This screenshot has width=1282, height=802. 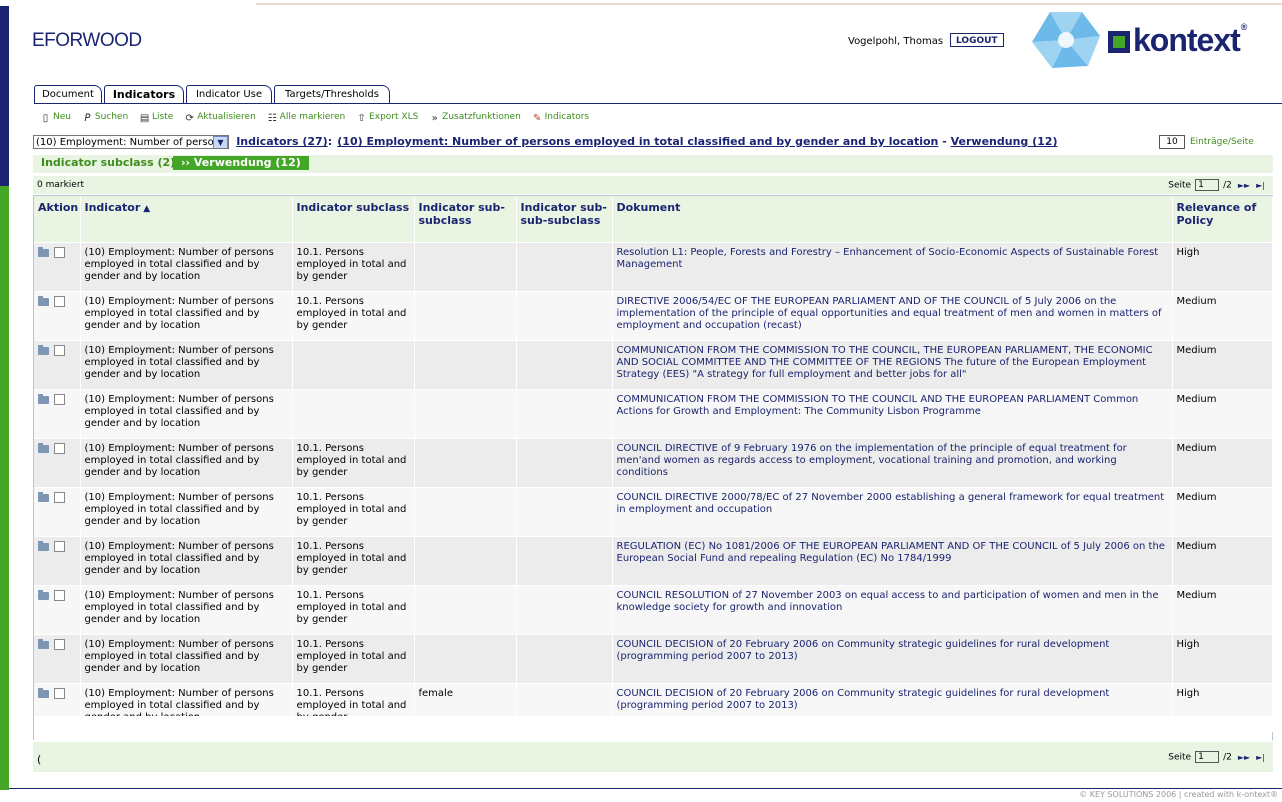 I want to click on header-indicator: Indicator ▲, so click(x=186, y=219).